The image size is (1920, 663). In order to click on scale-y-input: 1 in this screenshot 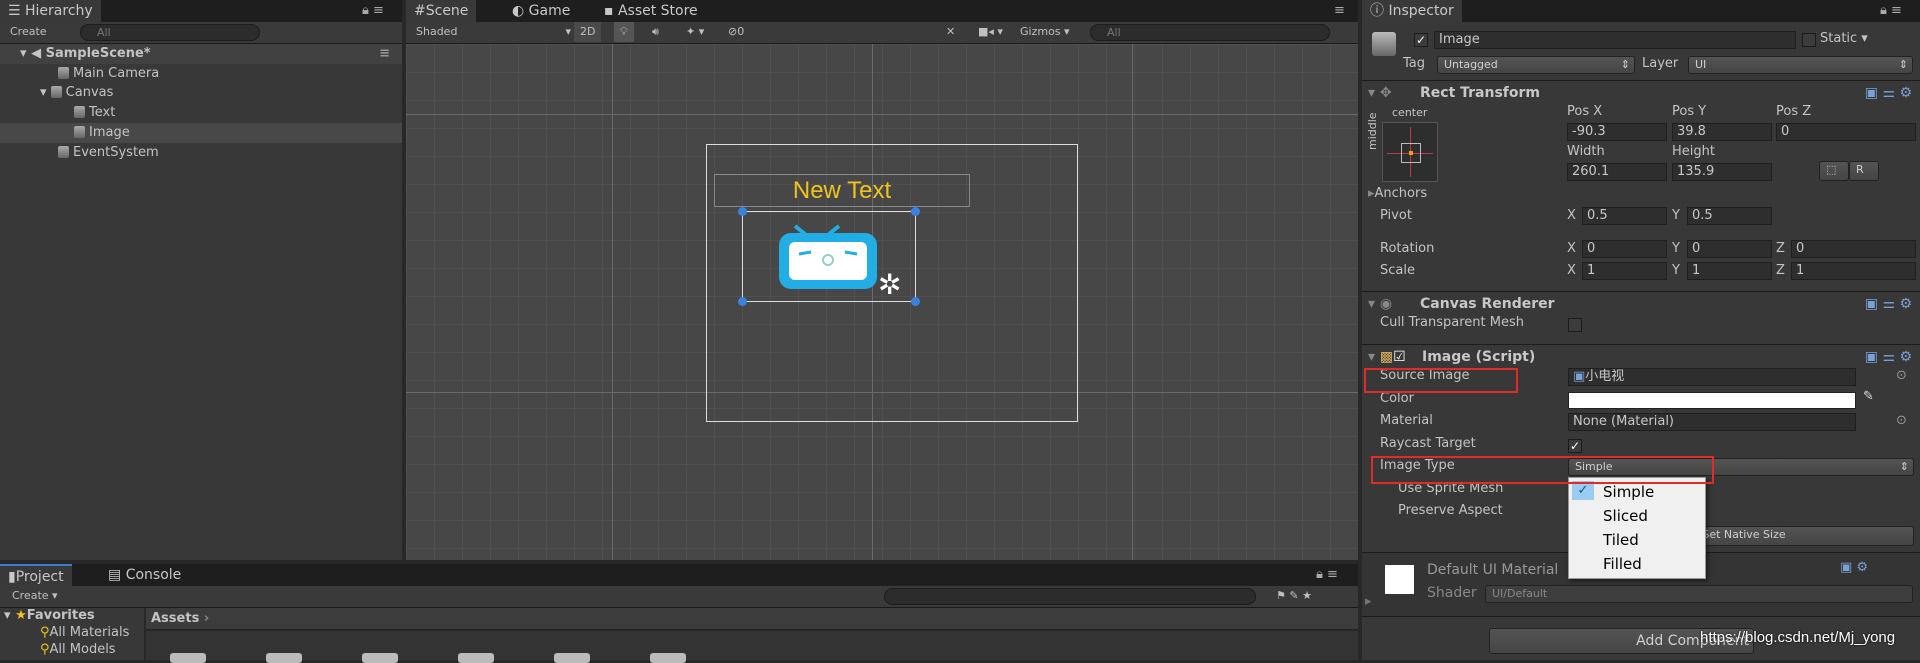, I will do `click(1729, 271)`.